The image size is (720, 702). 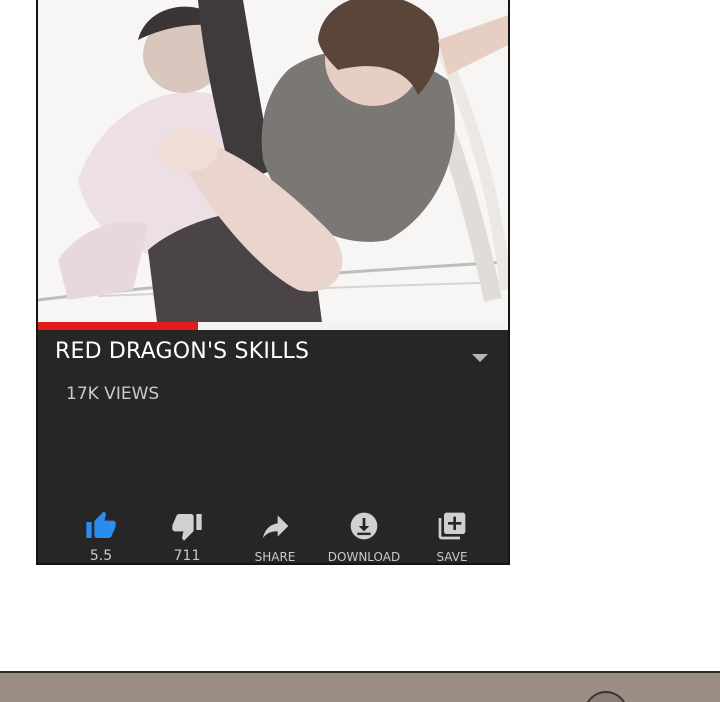 I want to click on thumb-up-icon, so click(x=101, y=524).